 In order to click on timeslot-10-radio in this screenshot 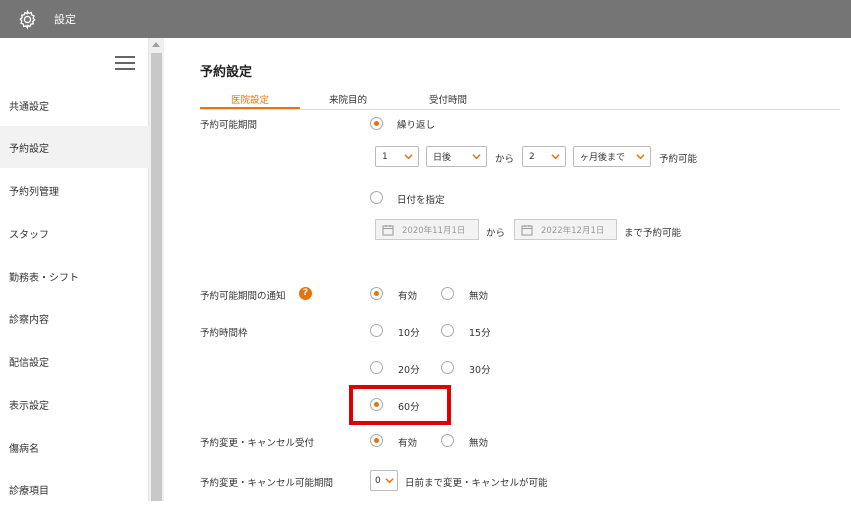, I will do `click(376, 330)`.